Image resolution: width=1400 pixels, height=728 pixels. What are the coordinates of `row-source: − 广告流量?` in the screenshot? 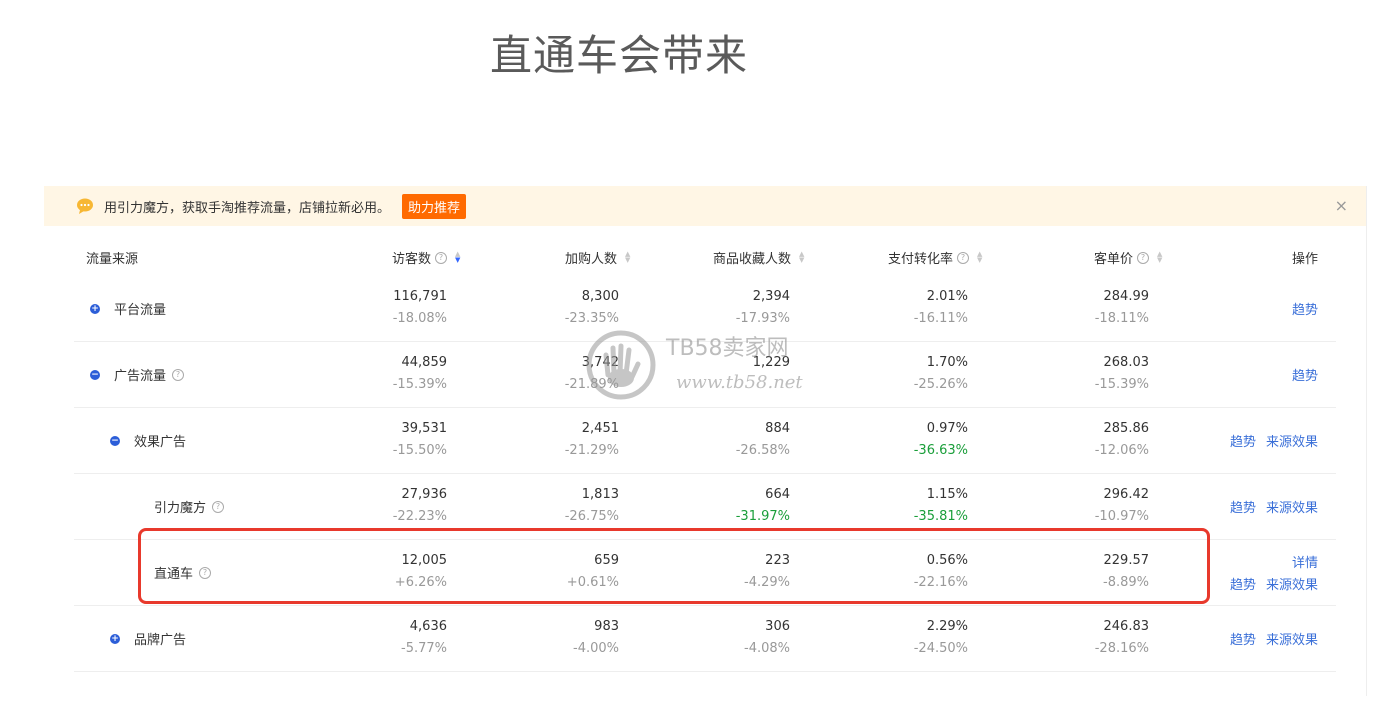 It's located at (137, 374).